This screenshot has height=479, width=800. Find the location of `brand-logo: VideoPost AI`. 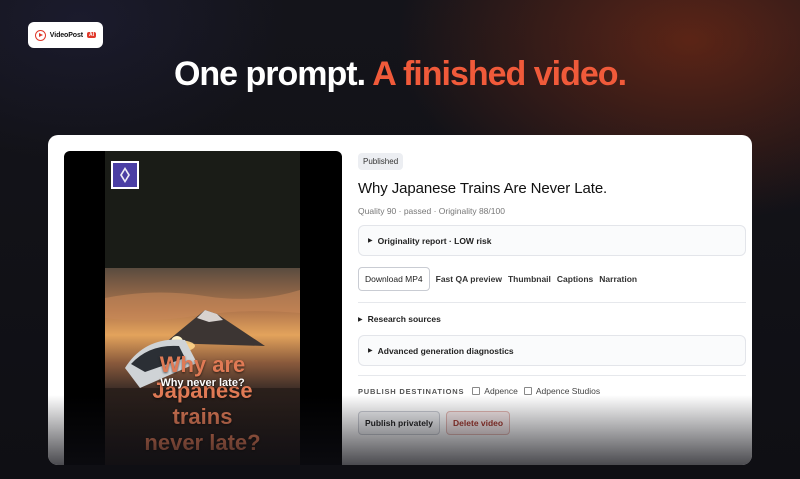

brand-logo: VideoPost AI is located at coordinates (65, 35).